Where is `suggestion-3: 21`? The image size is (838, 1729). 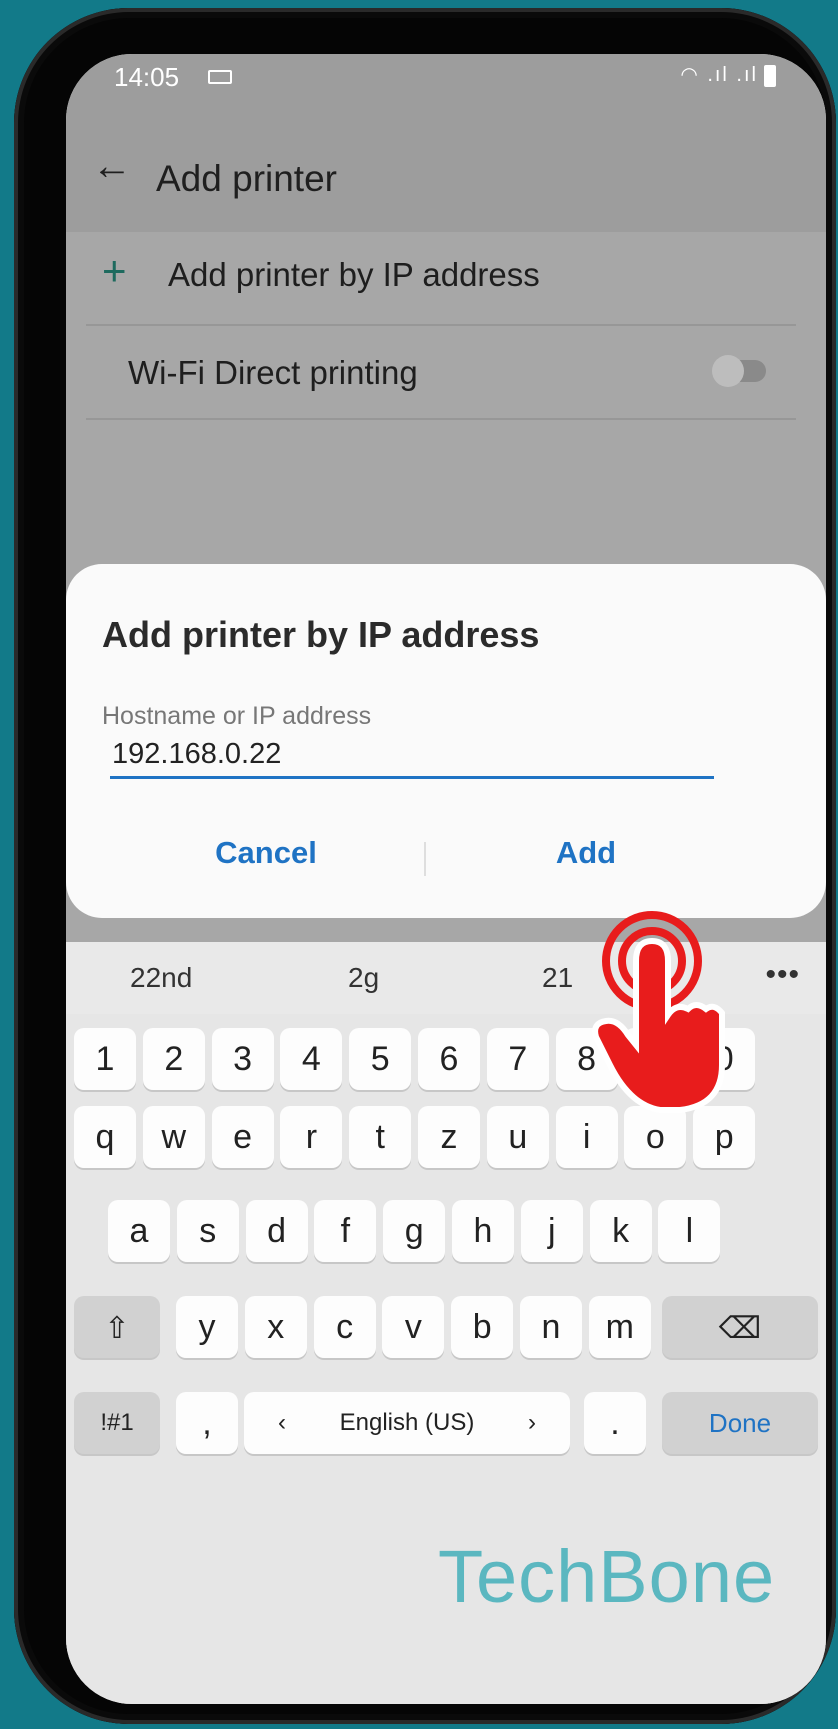 suggestion-3: 21 is located at coordinates (557, 978).